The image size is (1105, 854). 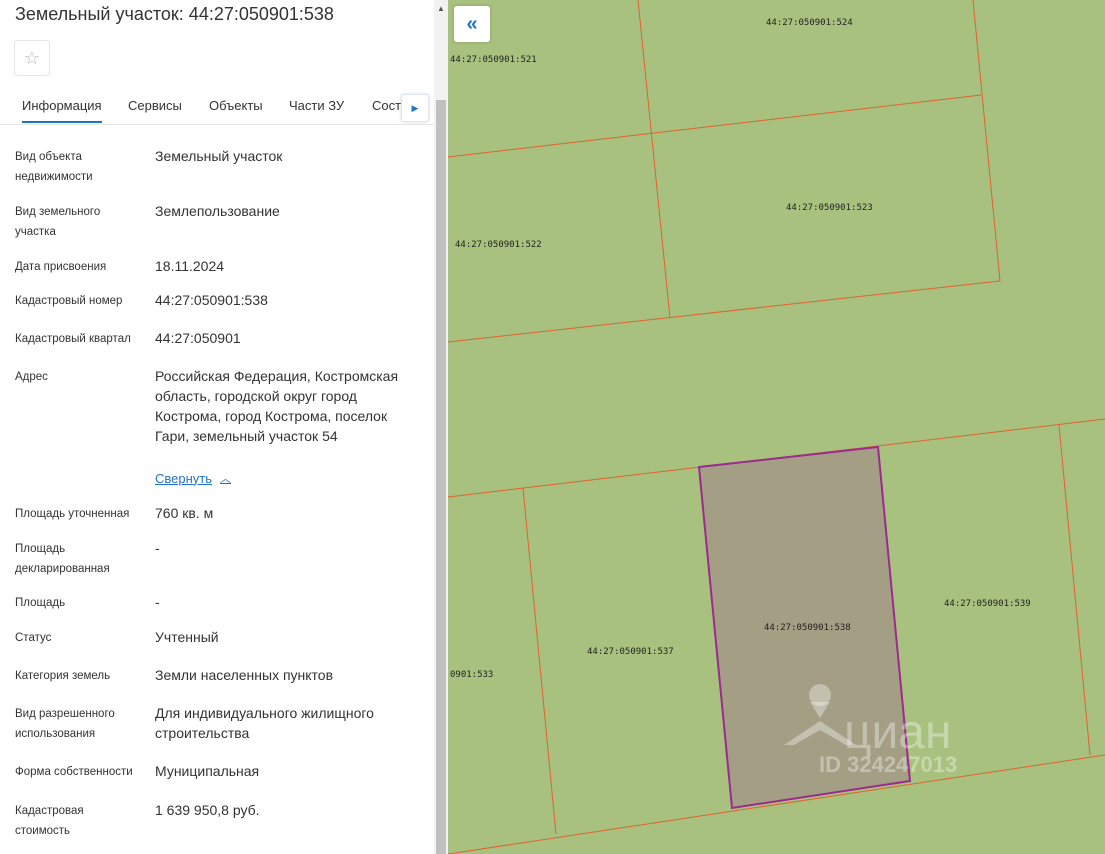 What do you see at coordinates (40, 603) in the screenshot?
I see `area-label: Площадь` at bounding box center [40, 603].